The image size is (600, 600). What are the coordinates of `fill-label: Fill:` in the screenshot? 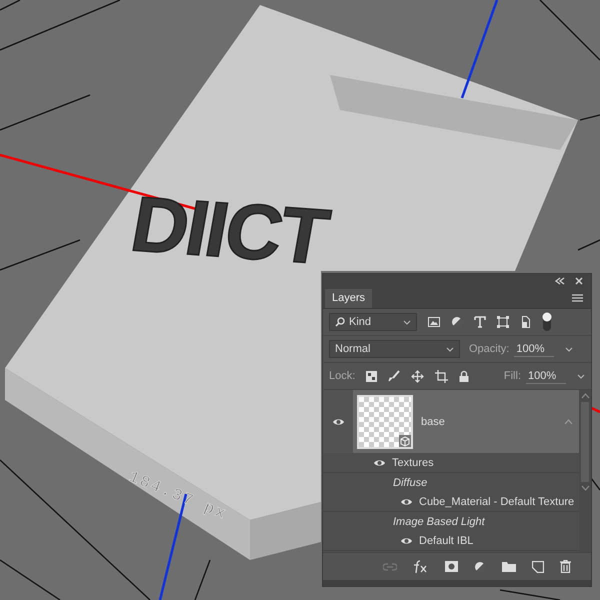 It's located at (512, 376).